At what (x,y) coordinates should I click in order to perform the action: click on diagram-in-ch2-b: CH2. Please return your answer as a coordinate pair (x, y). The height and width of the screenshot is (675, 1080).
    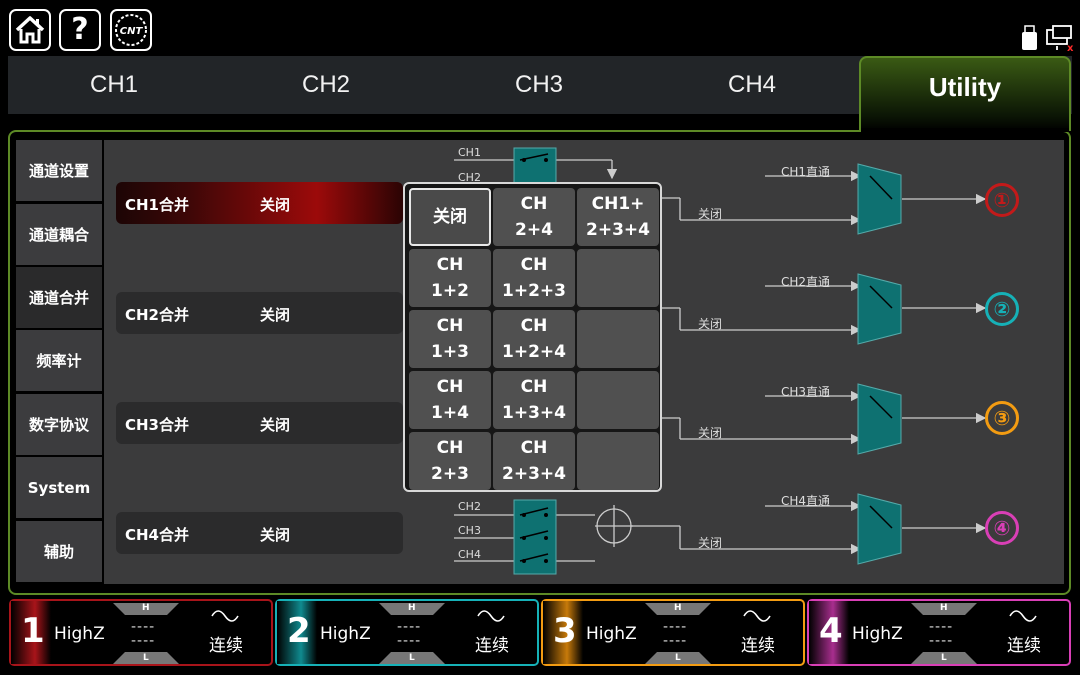
    Looking at the image, I should click on (469, 506).